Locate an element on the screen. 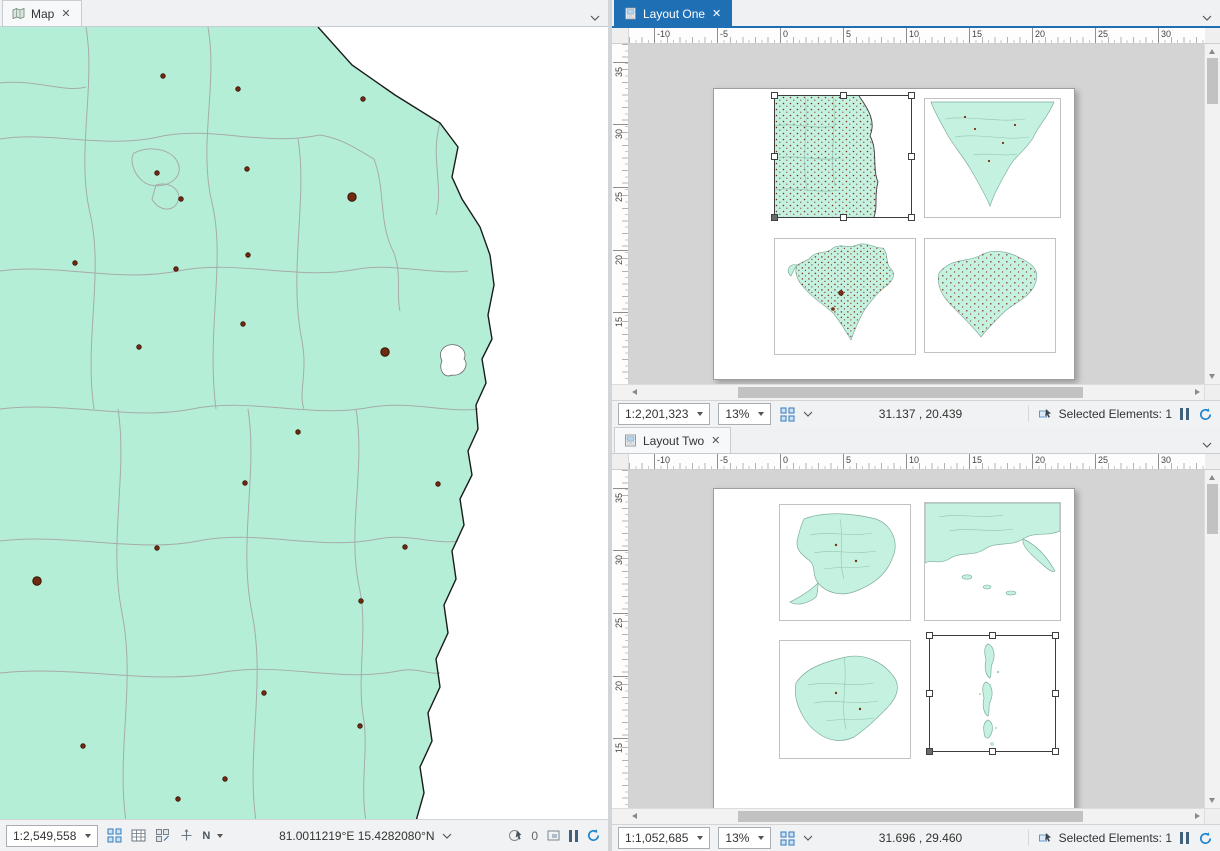  tab-layout-one: Layout One ✕ is located at coordinates (673, 13).